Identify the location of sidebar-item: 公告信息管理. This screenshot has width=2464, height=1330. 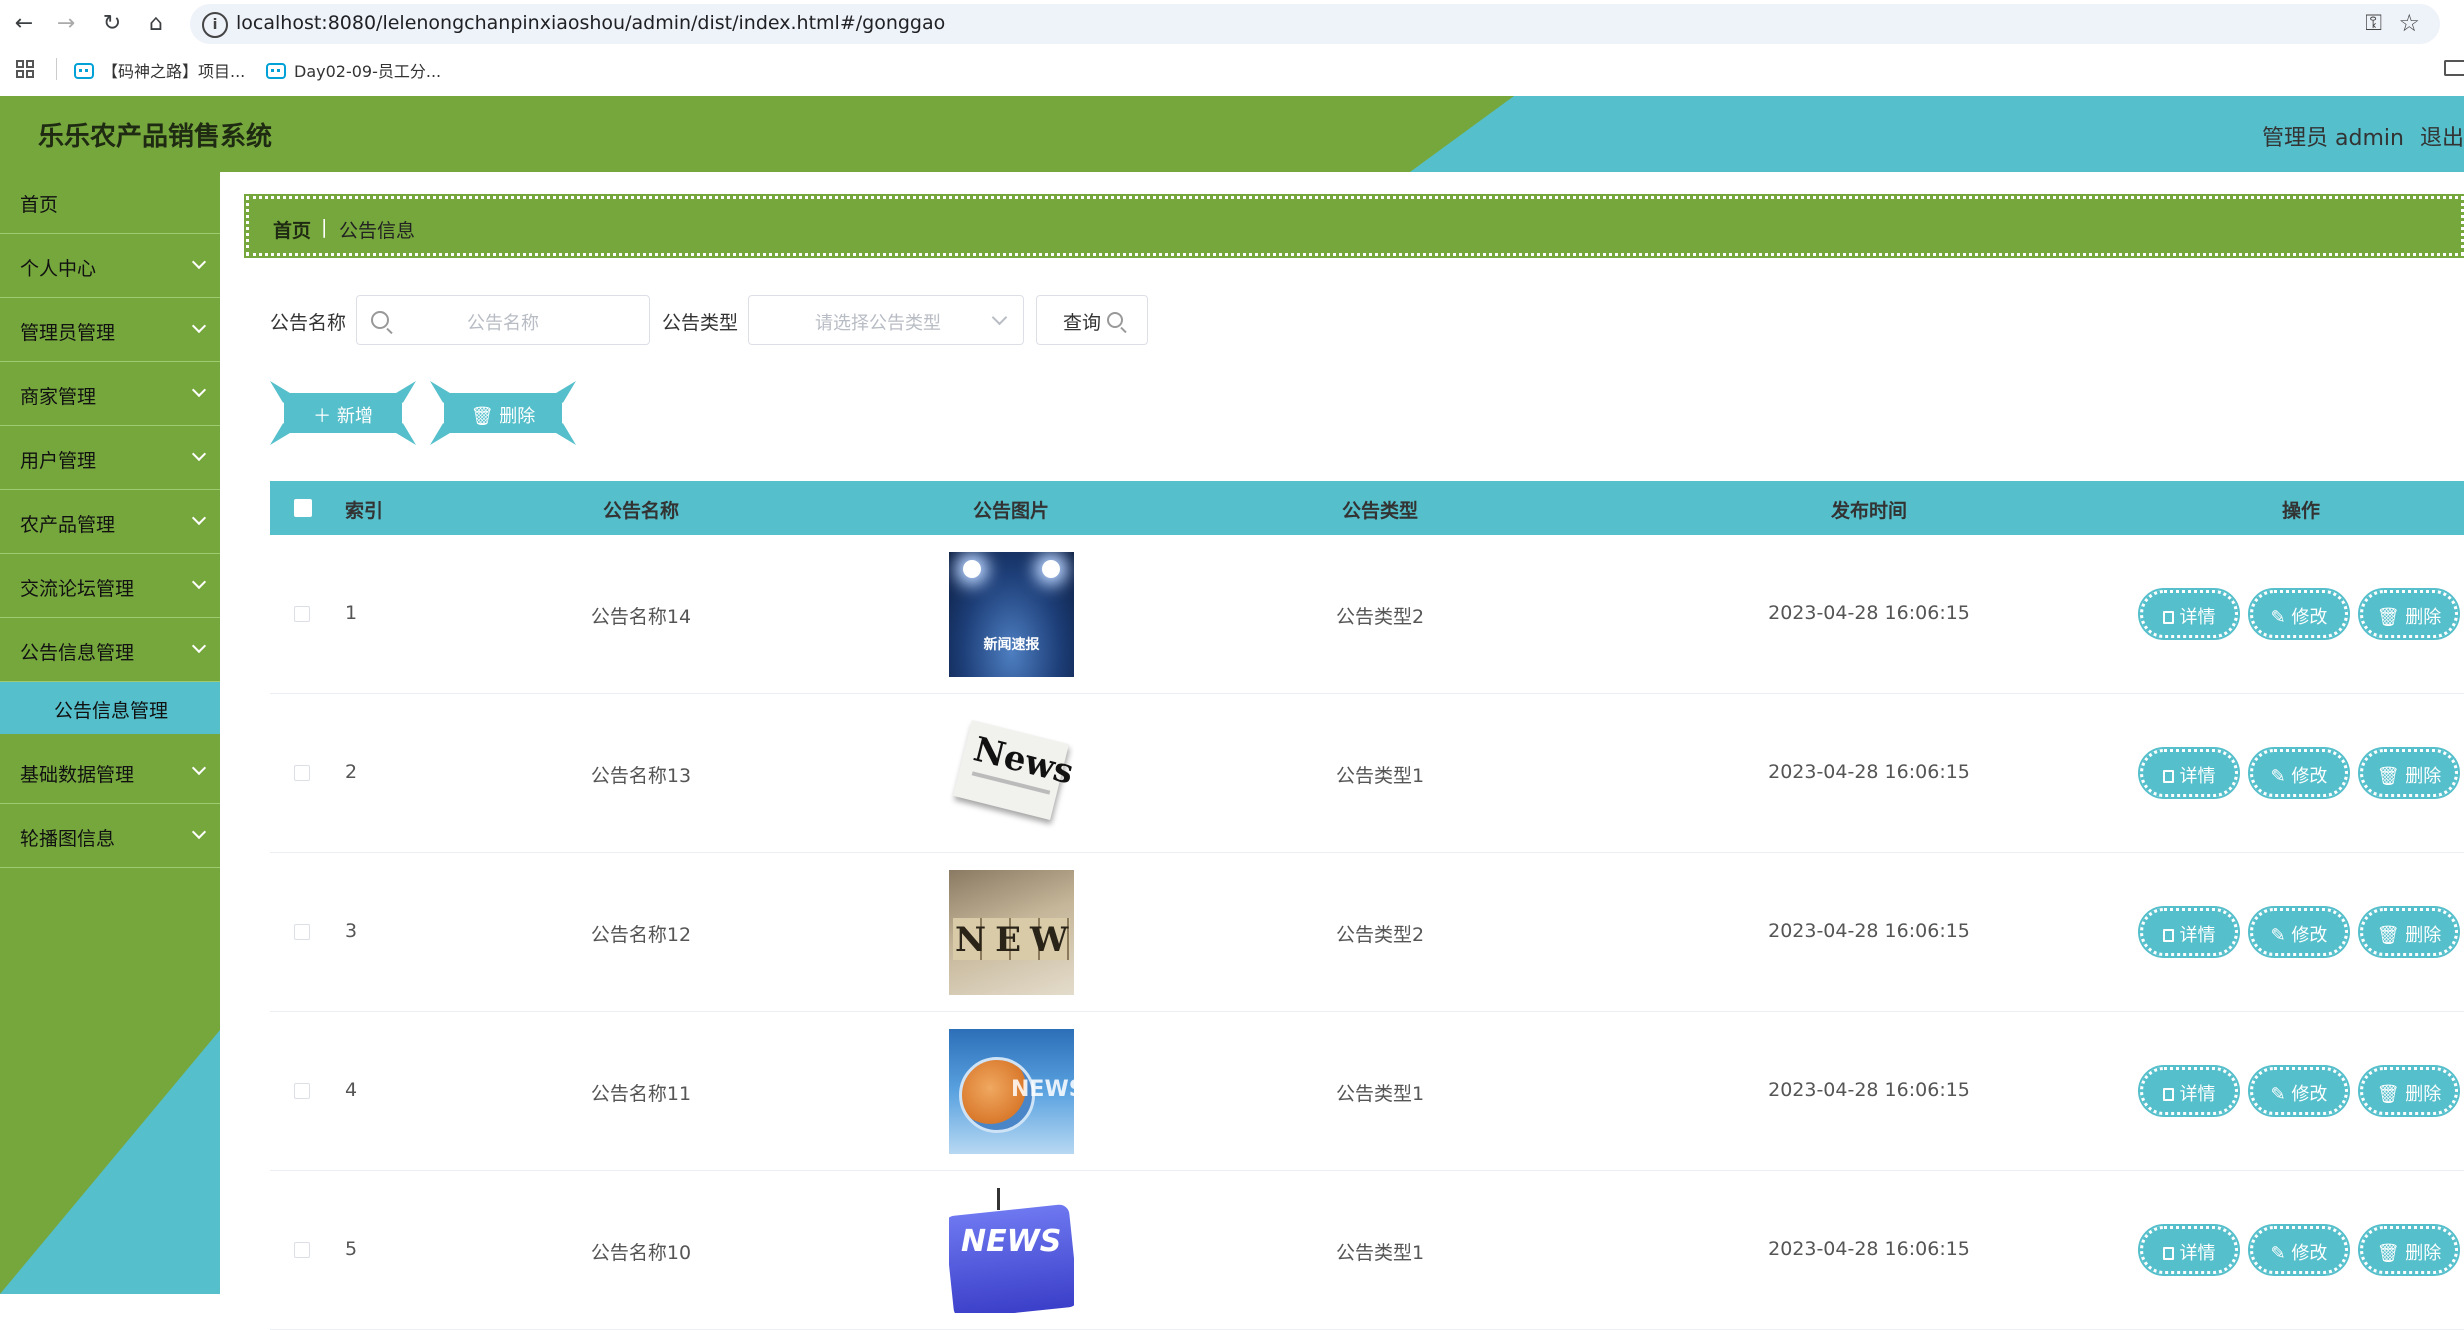
(110, 651).